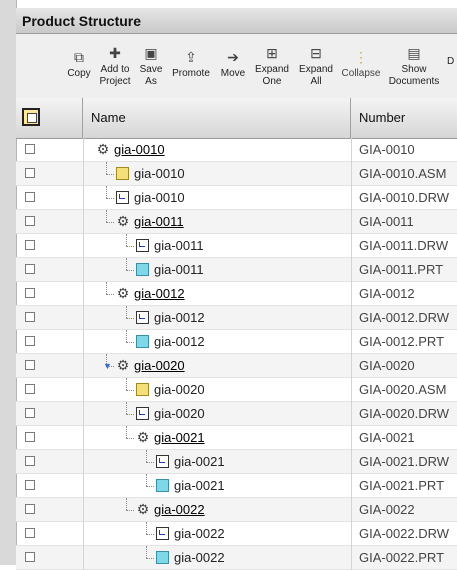  I want to click on copy-button: ⧉ Copy, so click(79, 64).